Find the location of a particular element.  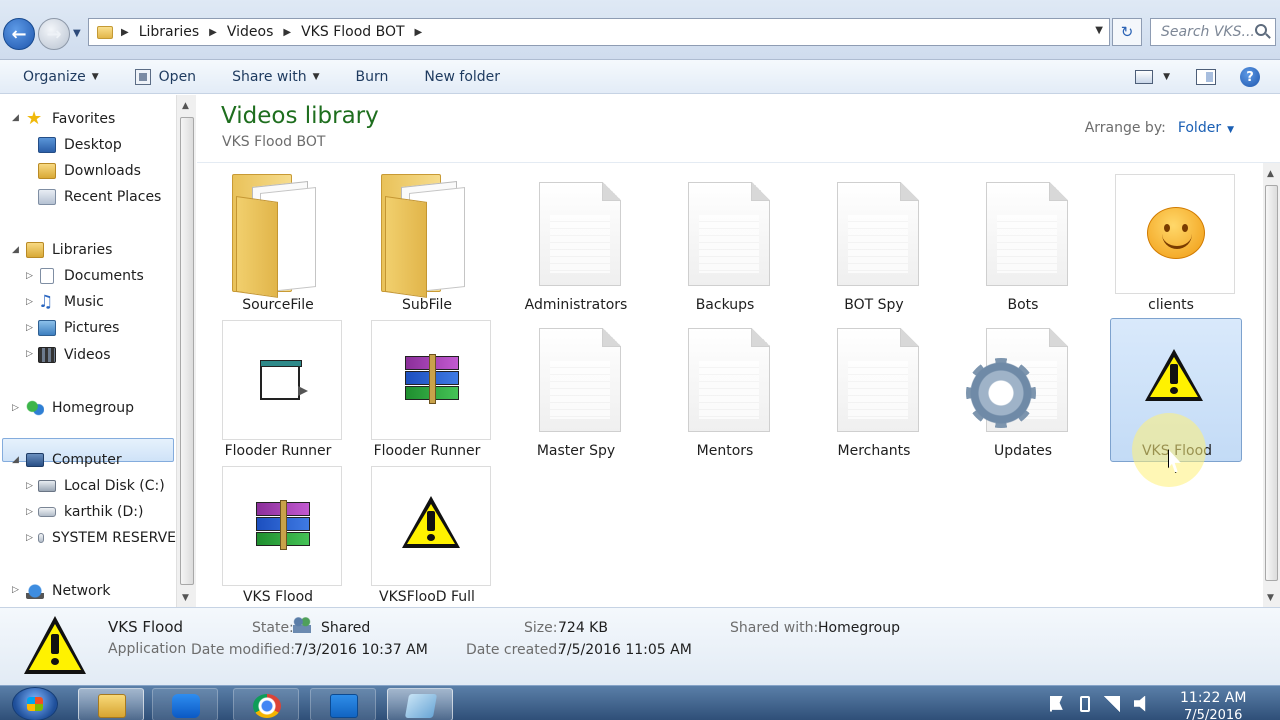

back-button: ← is located at coordinates (19, 34).